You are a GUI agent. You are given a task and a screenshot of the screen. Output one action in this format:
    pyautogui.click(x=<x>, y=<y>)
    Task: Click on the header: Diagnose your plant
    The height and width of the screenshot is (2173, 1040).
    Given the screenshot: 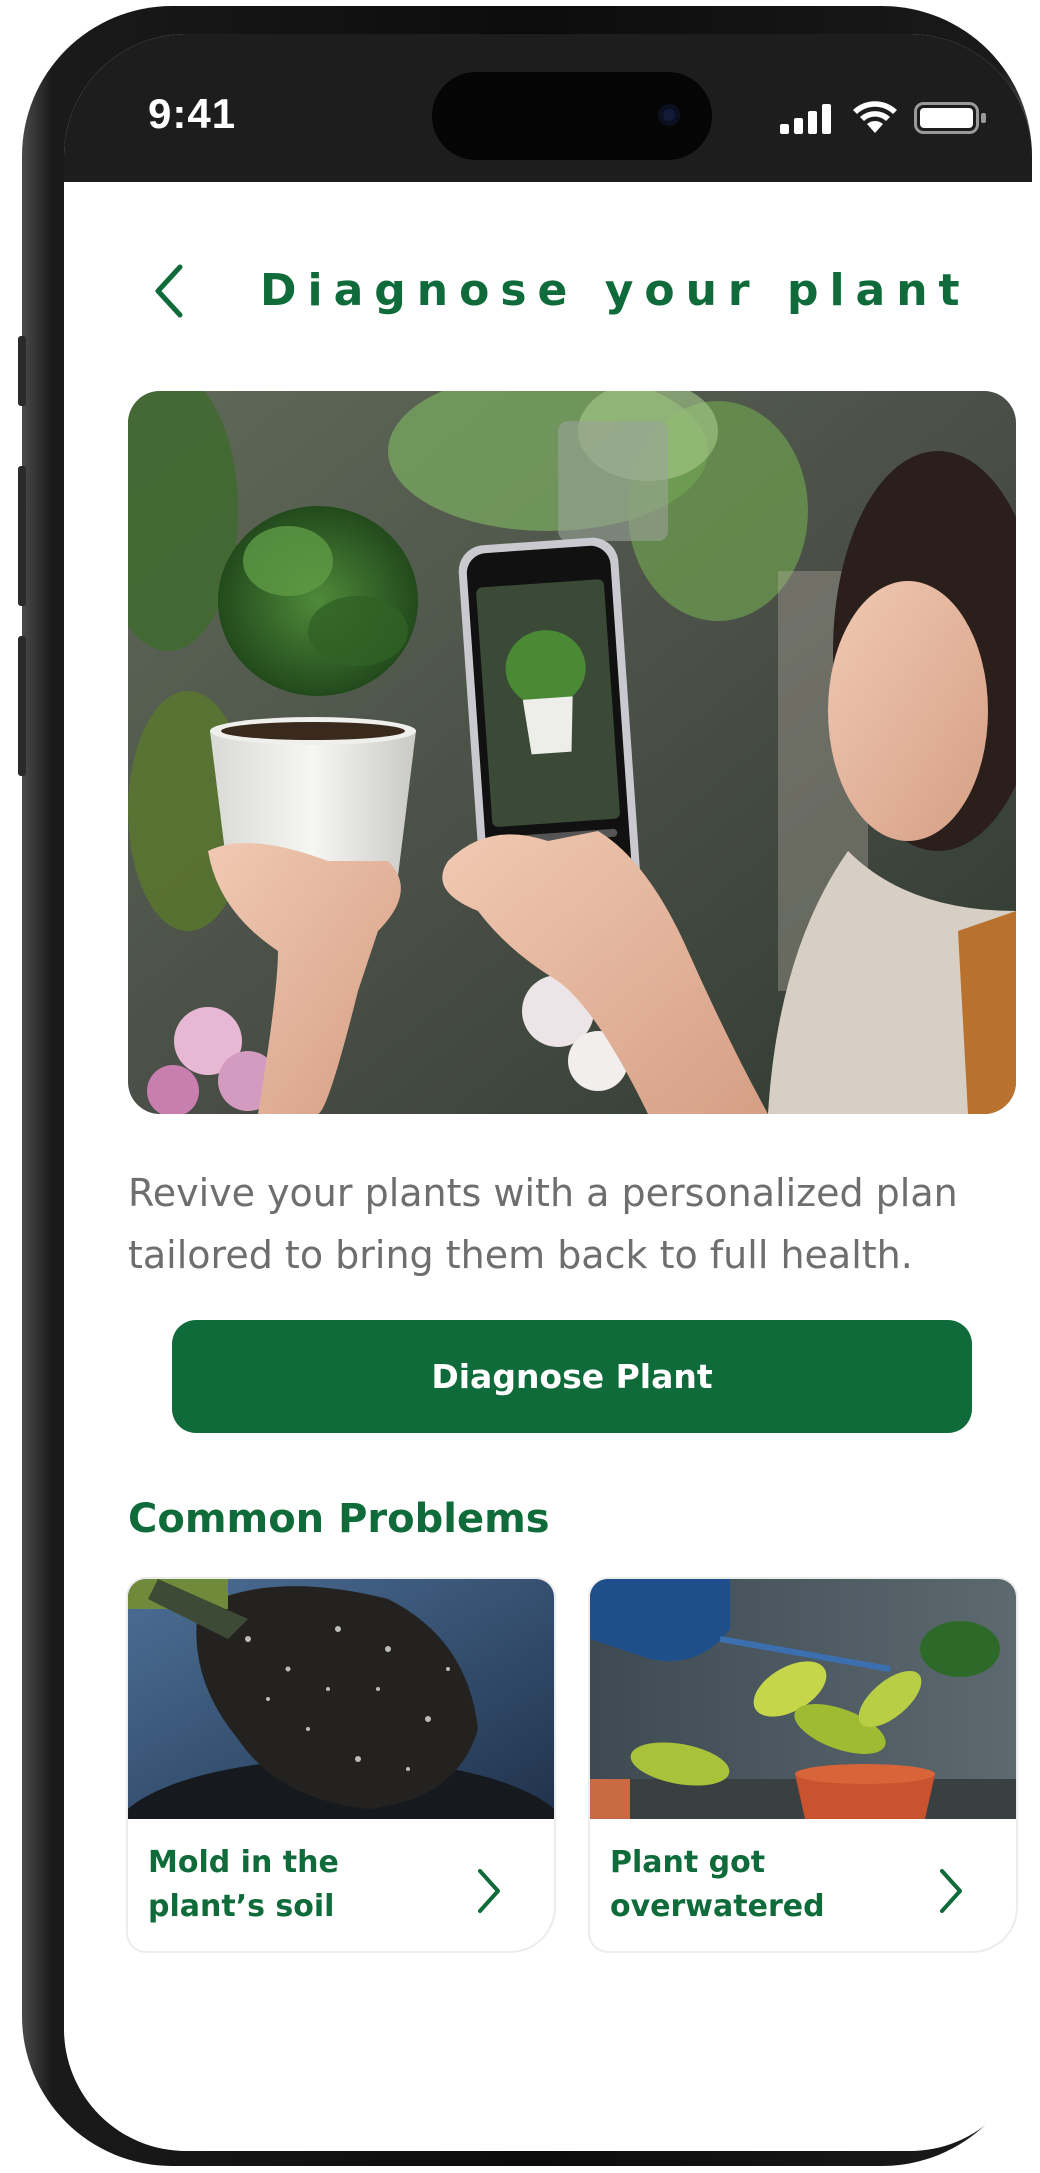 What is the action you would take?
    pyautogui.click(x=548, y=304)
    